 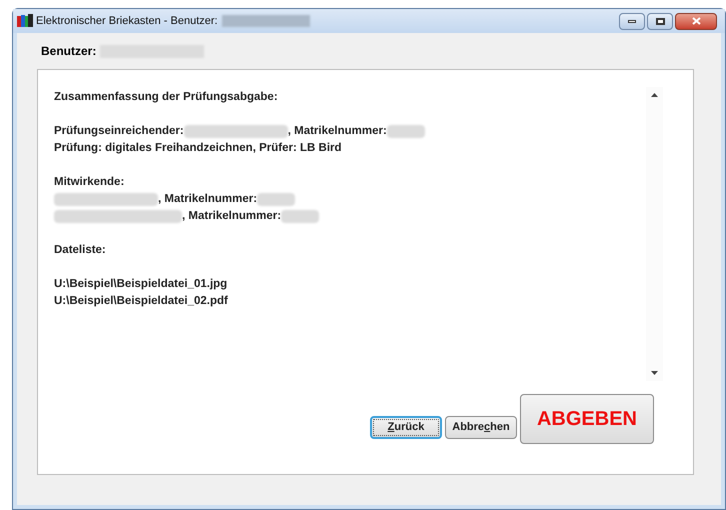 What do you see at coordinates (632, 21) in the screenshot?
I see `minimize-button` at bounding box center [632, 21].